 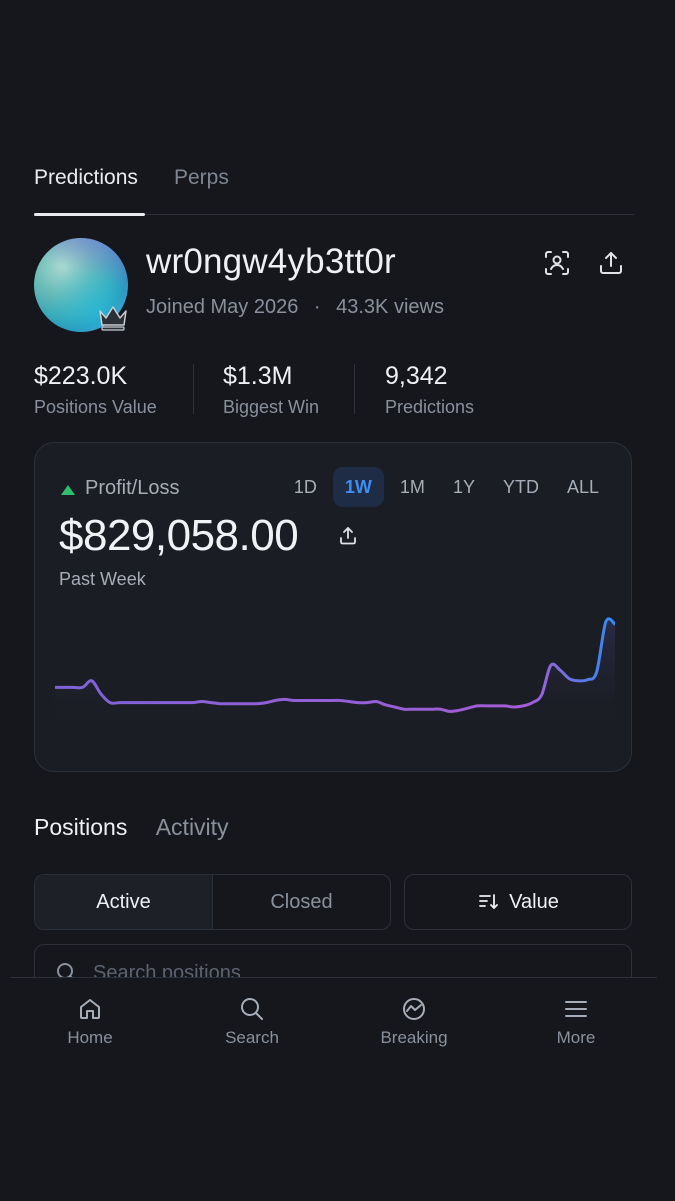 What do you see at coordinates (489, 902) in the screenshot?
I see `sort-icon` at bounding box center [489, 902].